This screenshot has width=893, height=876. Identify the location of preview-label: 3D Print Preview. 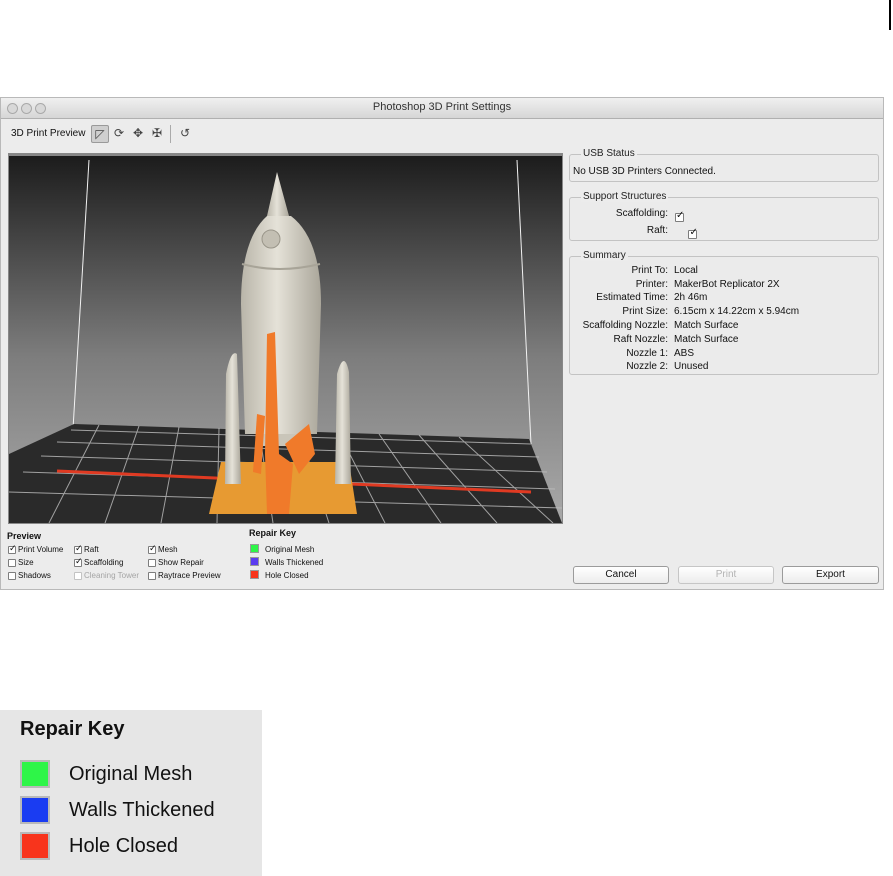
(48, 133).